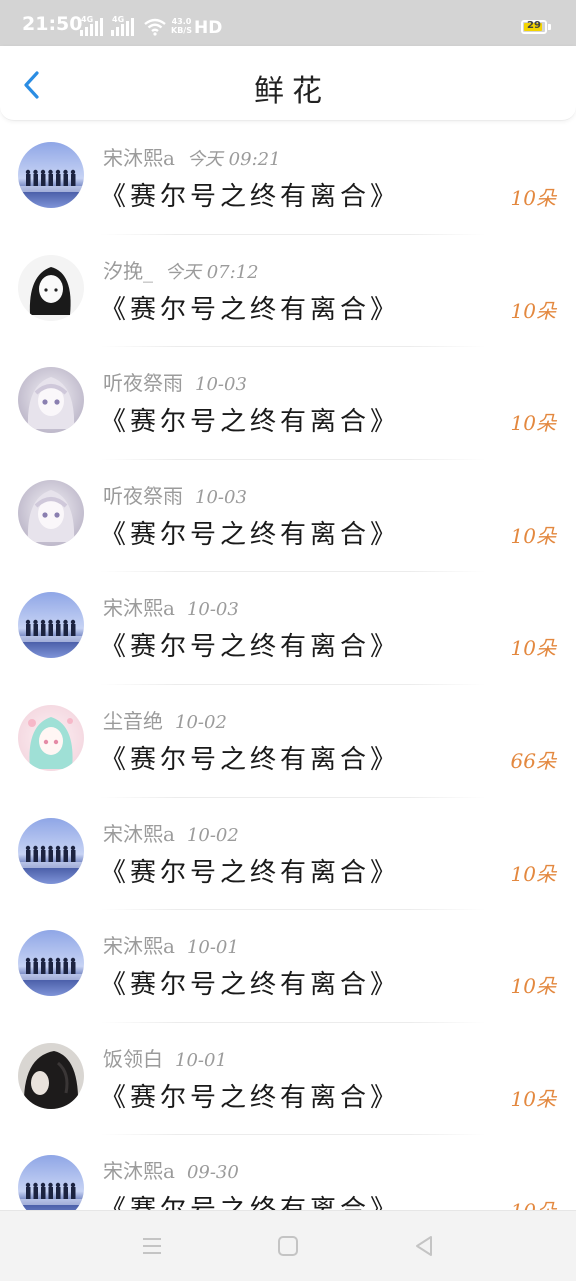 The width and height of the screenshot is (576, 1281). Describe the element at coordinates (212, 1173) in the screenshot. I see `timestamp: 09-30` at that location.